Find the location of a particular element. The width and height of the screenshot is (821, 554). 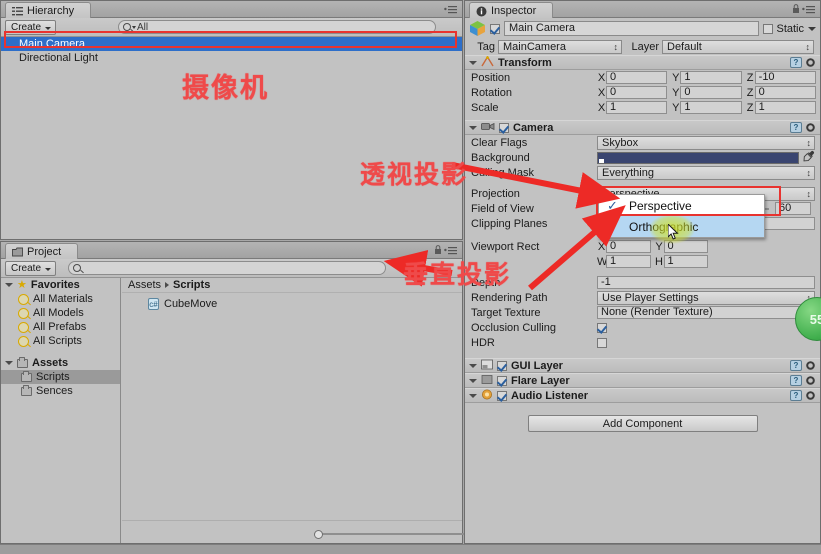

tag-value: MainCamera is located at coordinates (534, 47).